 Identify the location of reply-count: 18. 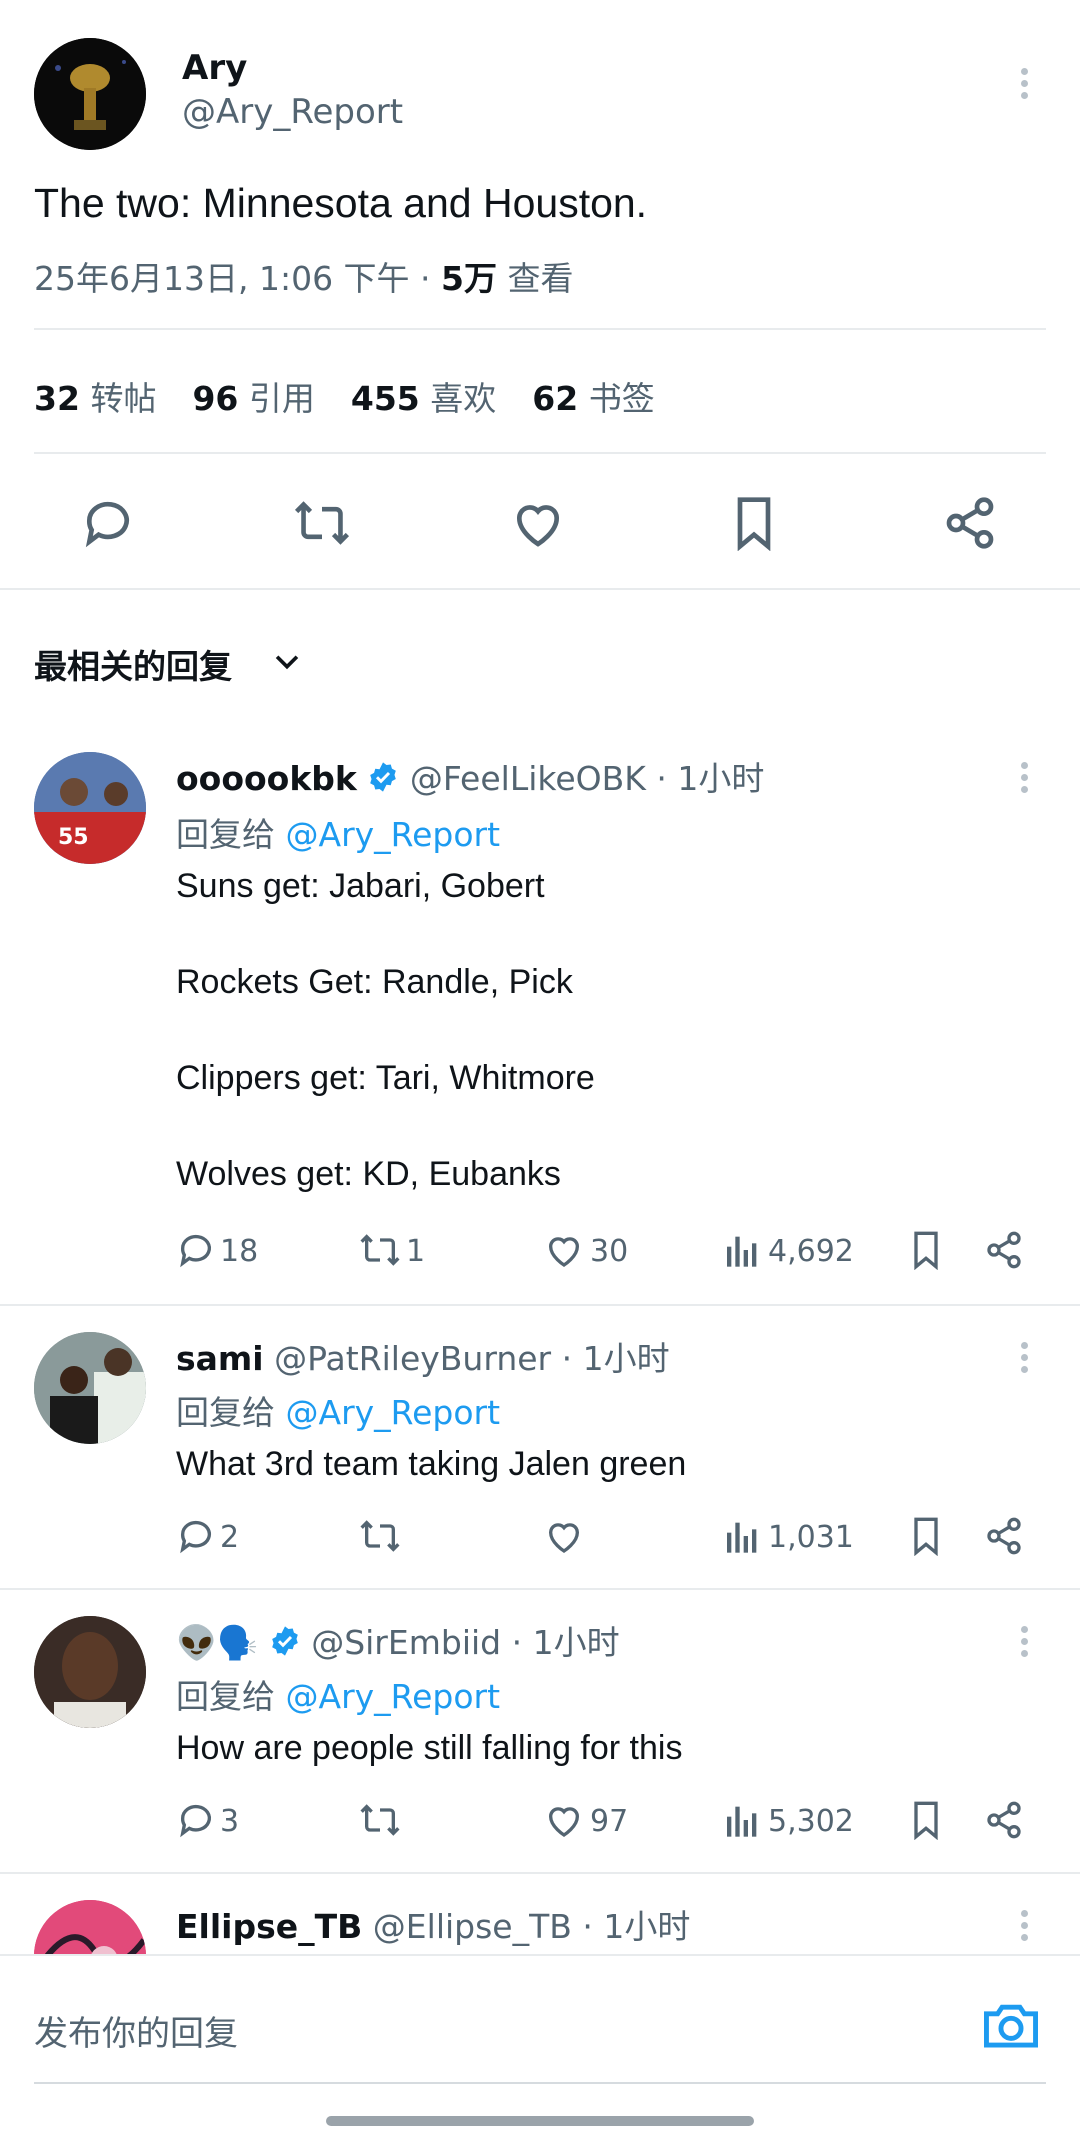
(239, 1251).